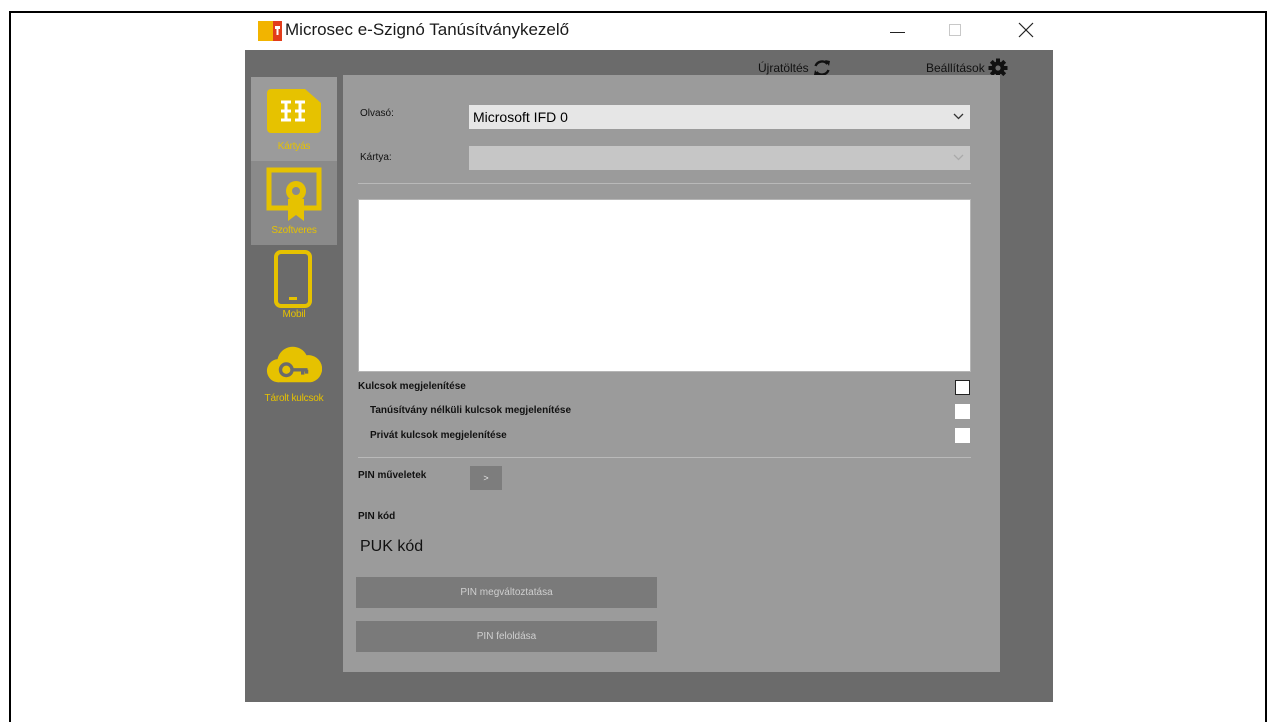 The image size is (1276, 722). Describe the element at coordinates (438, 435) in the screenshot. I see `show-private-keys-label: Privát kulcsok megjelenítése` at that location.